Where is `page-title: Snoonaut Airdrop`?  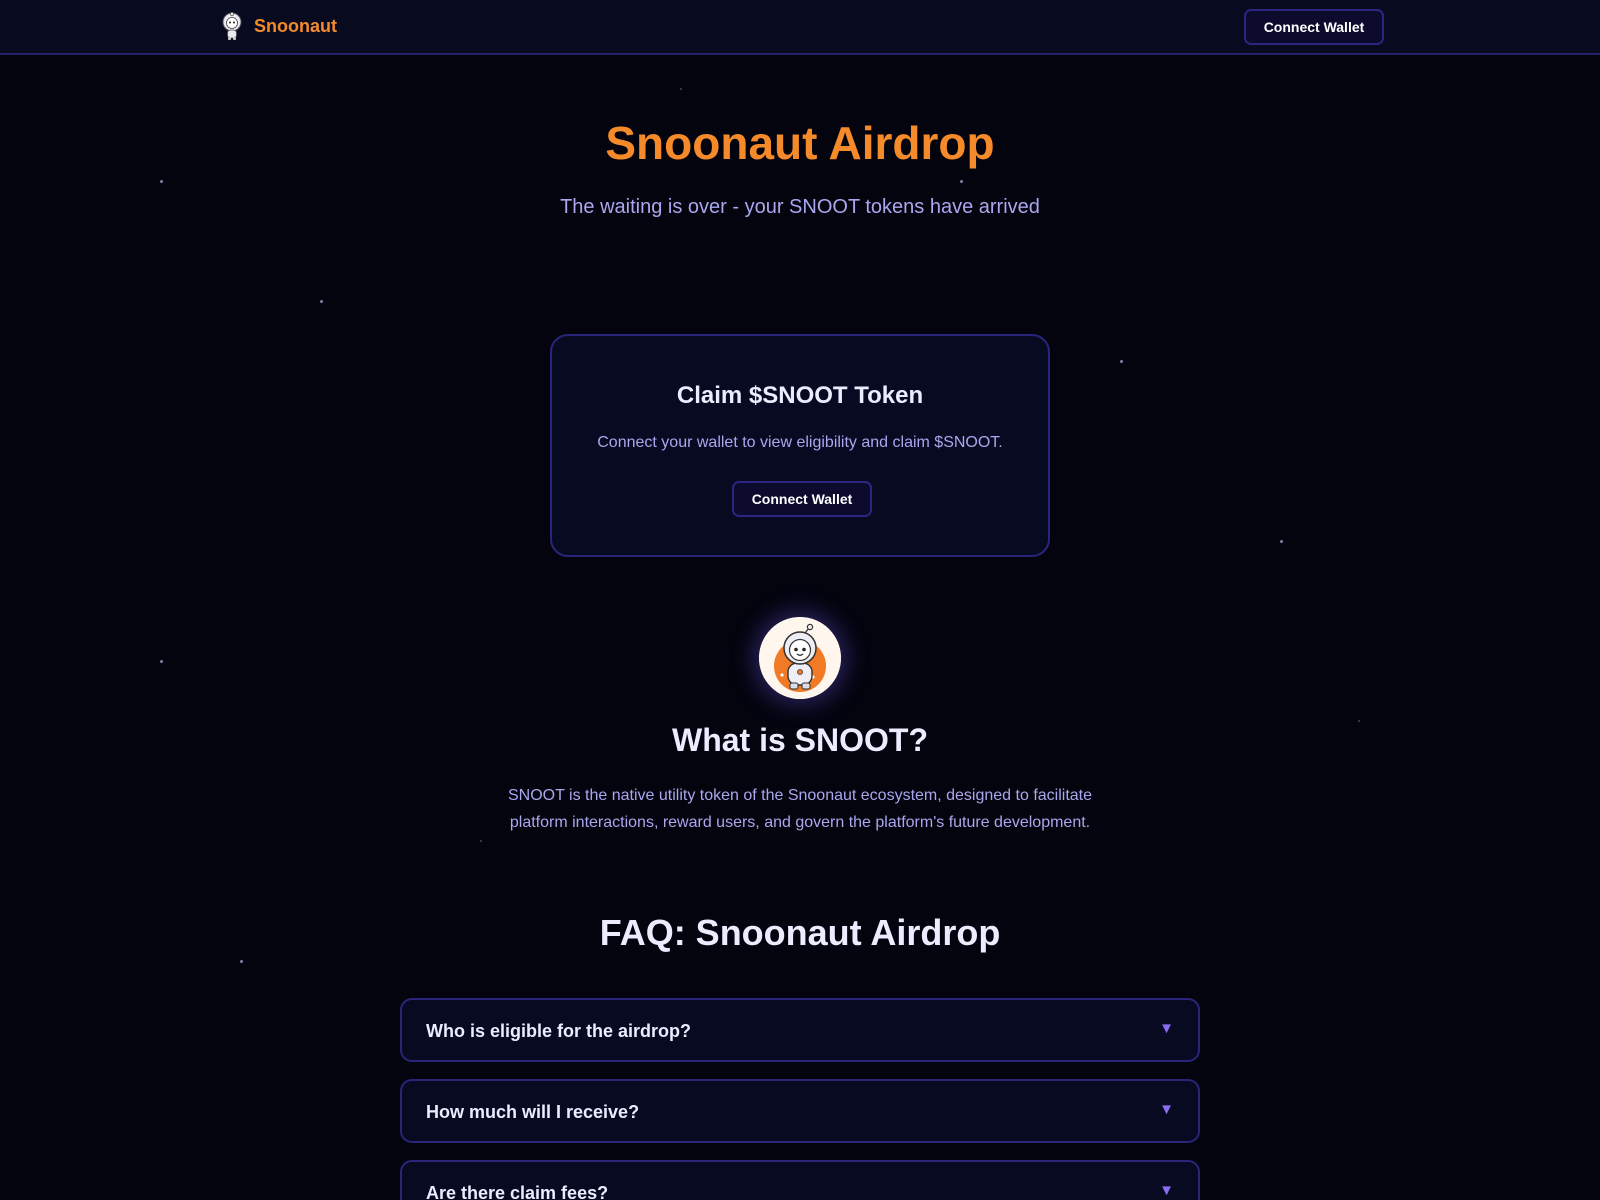
page-title: Snoonaut Airdrop is located at coordinates (800, 143).